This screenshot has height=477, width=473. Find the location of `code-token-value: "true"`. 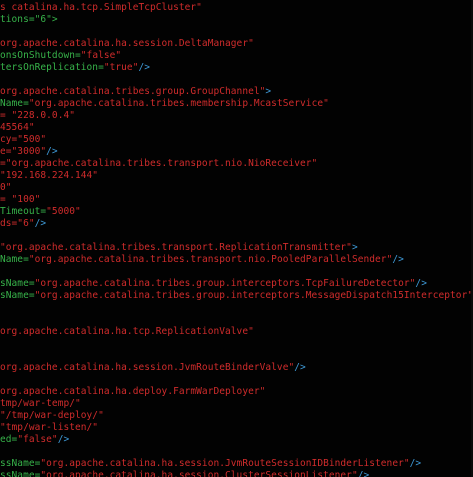

code-token-value: "true" is located at coordinates (121, 67).